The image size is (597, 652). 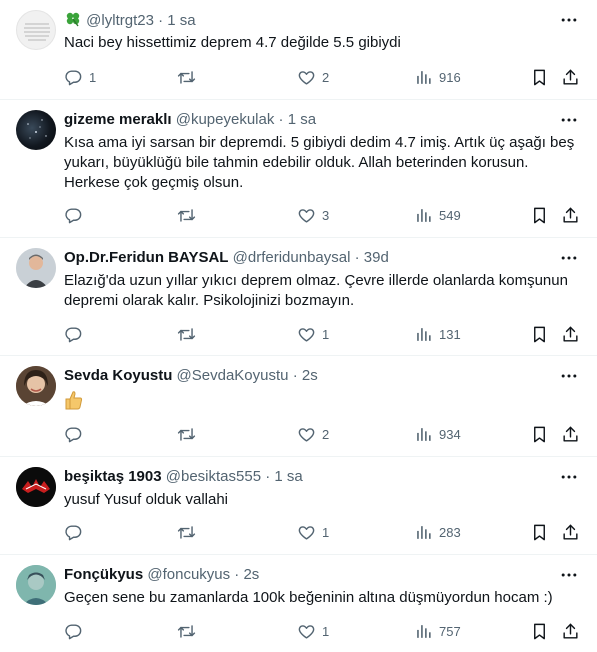 I want to click on timestamp: 39d, so click(x=376, y=257).